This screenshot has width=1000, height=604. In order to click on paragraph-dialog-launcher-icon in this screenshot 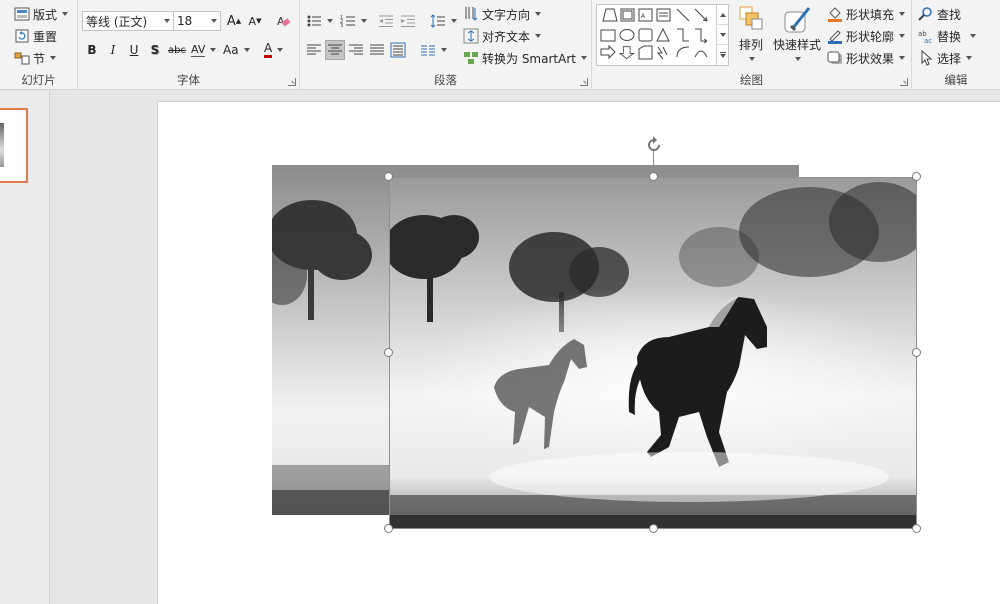, I will do `click(584, 82)`.